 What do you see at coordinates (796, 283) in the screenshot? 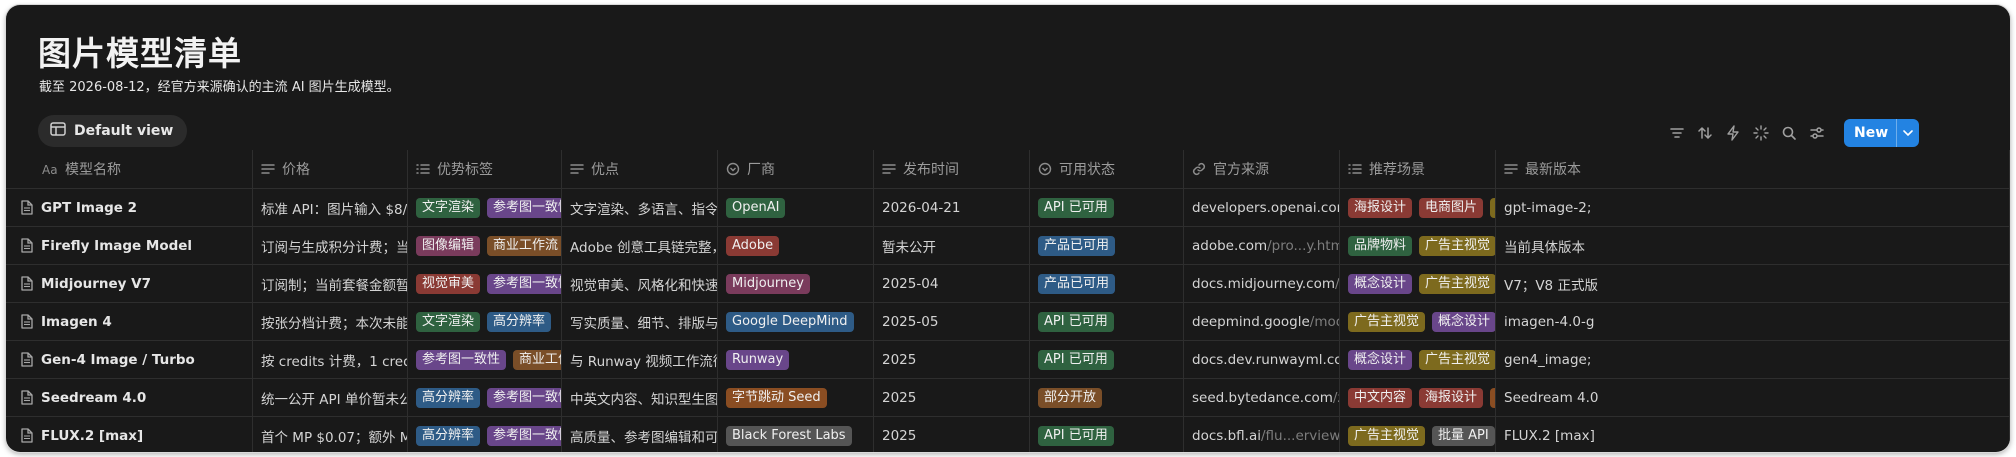
I see `vendor-cell: Midjourney` at bounding box center [796, 283].